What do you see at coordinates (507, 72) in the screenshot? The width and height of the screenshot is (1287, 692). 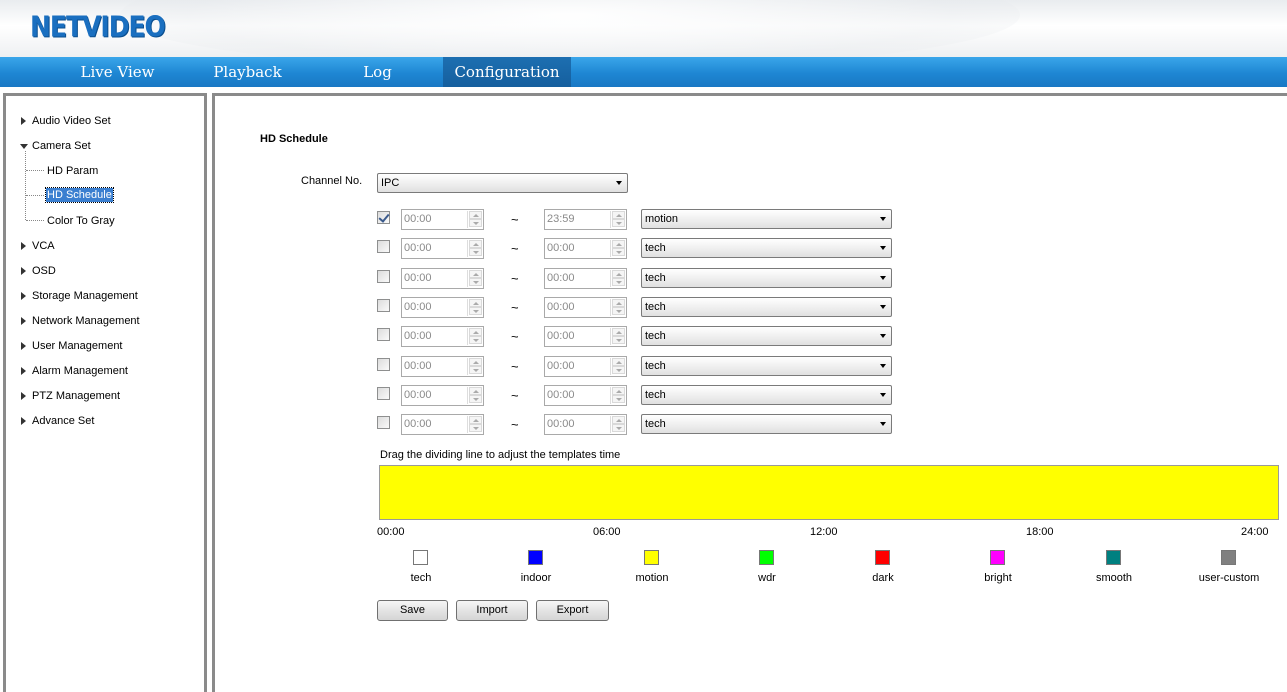 I see `nav-configuration: Configuration` at bounding box center [507, 72].